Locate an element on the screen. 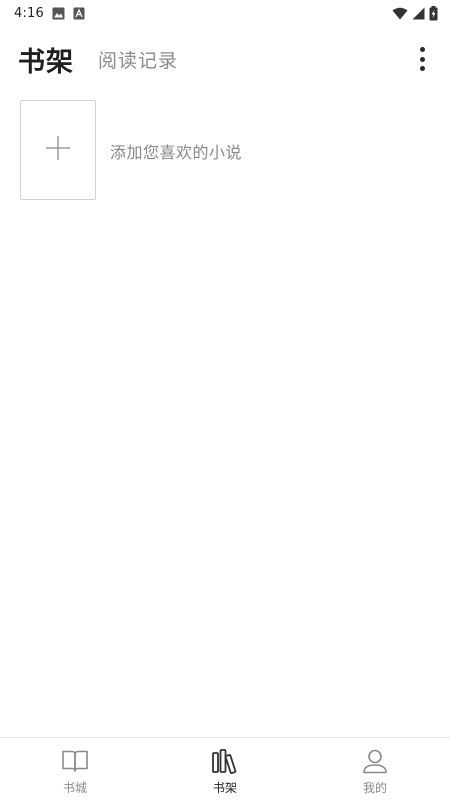  wifi-icon is located at coordinates (400, 13).